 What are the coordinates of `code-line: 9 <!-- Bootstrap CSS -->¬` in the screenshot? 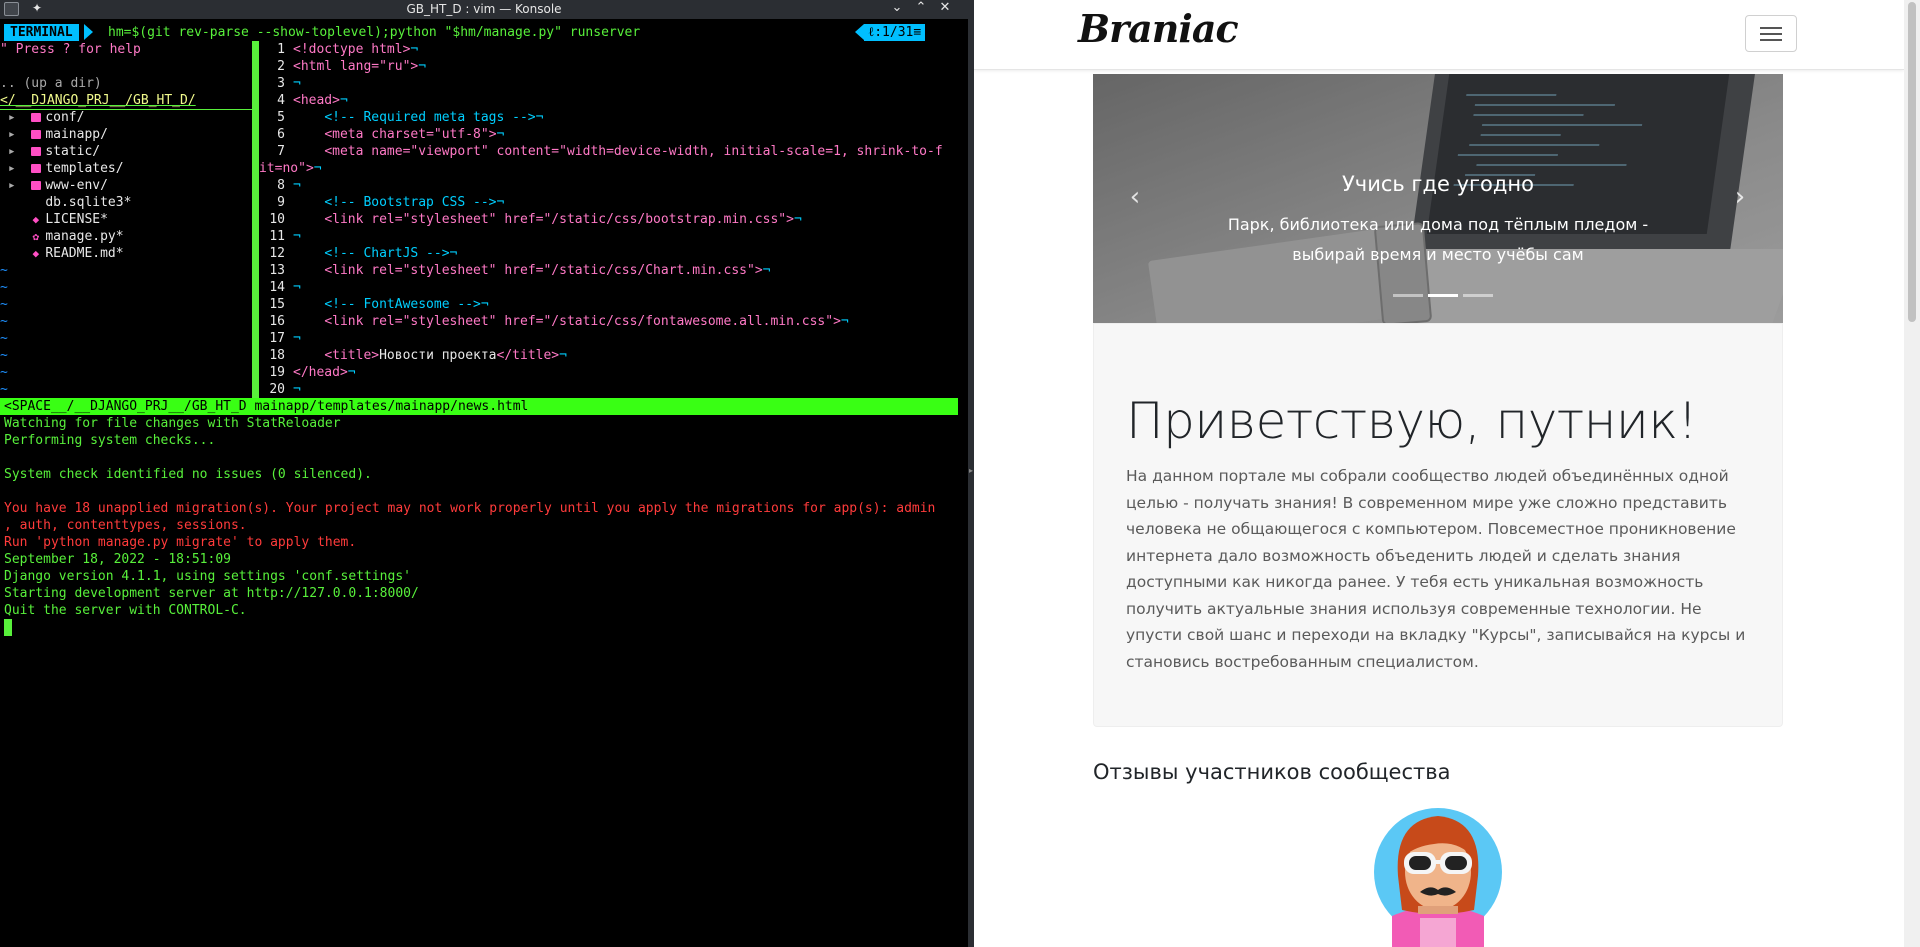 It's located at (381, 202).